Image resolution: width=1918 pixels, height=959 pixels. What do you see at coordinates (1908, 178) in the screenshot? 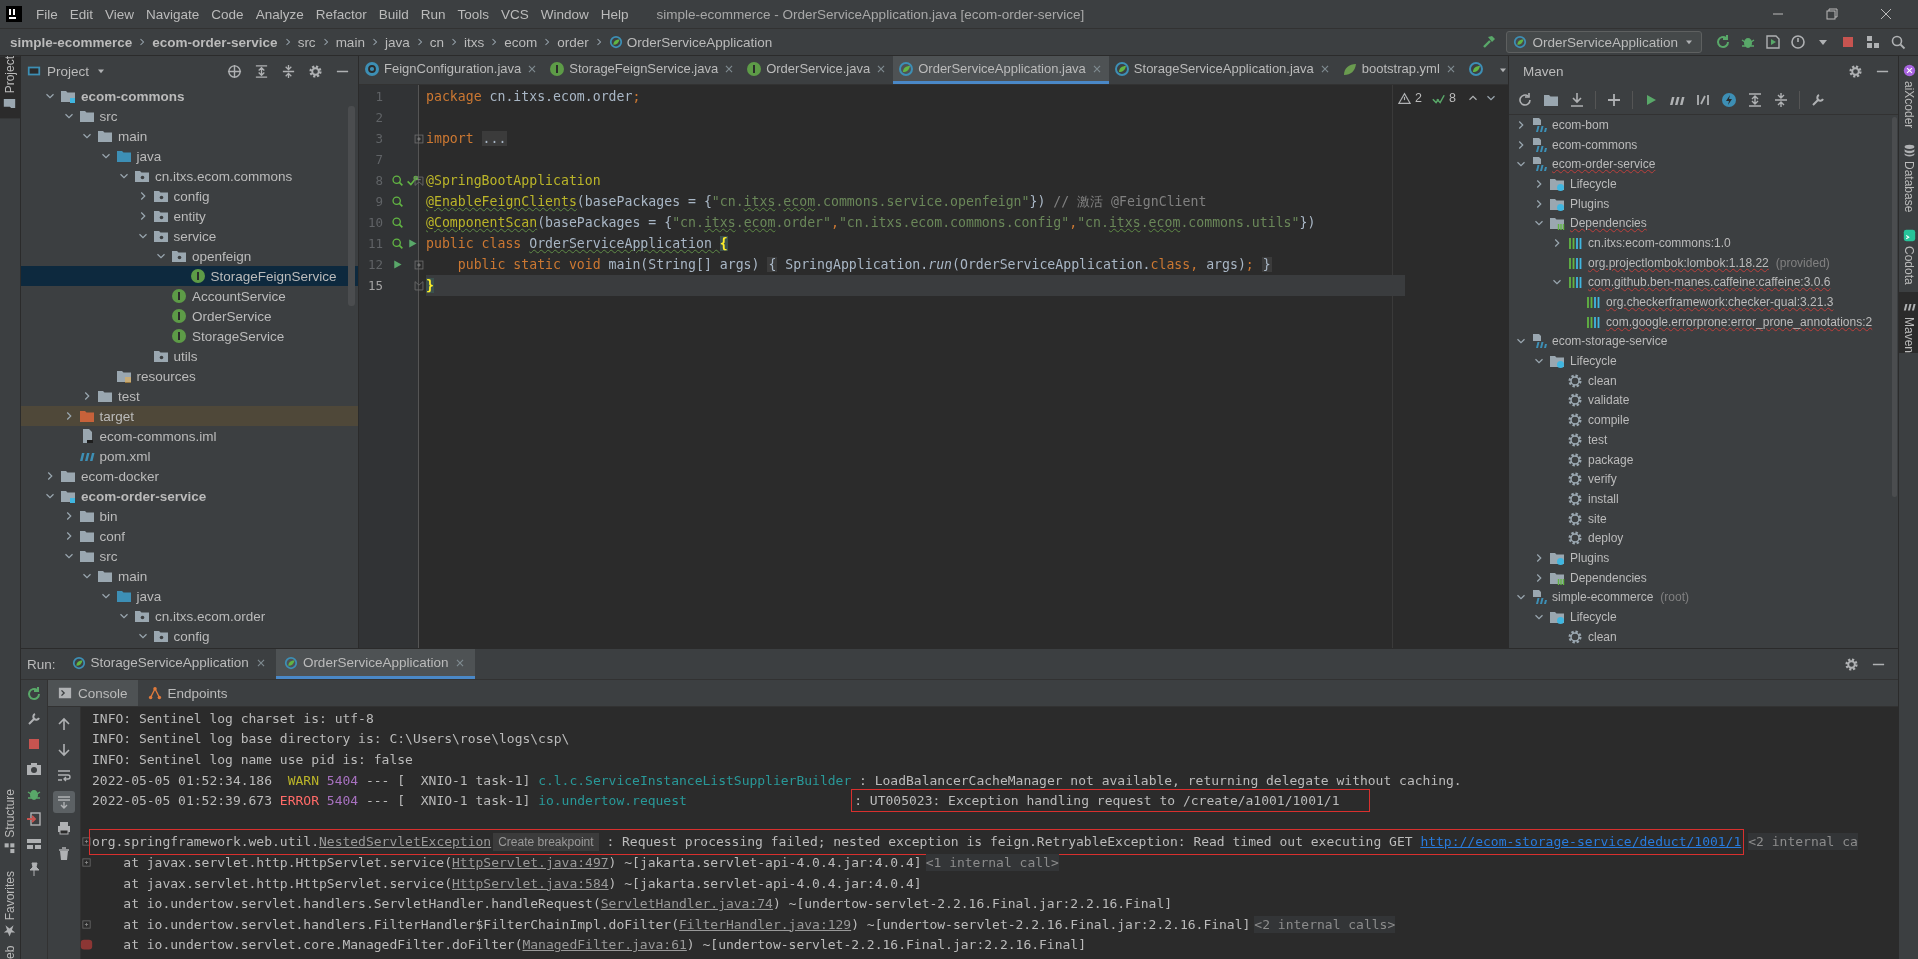
I see `tool-window-tab: Database` at bounding box center [1908, 178].